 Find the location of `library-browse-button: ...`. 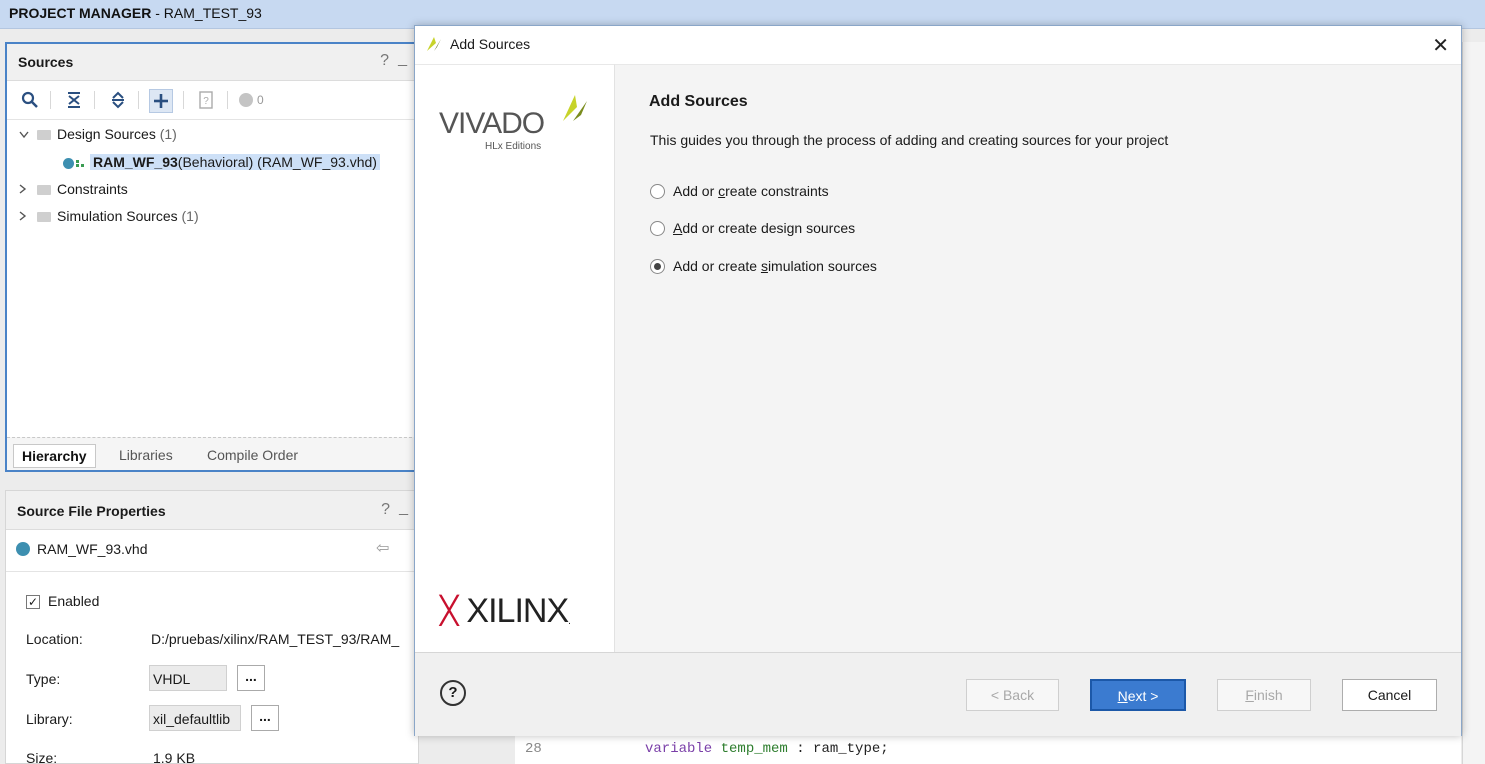

library-browse-button: ... is located at coordinates (265, 718).